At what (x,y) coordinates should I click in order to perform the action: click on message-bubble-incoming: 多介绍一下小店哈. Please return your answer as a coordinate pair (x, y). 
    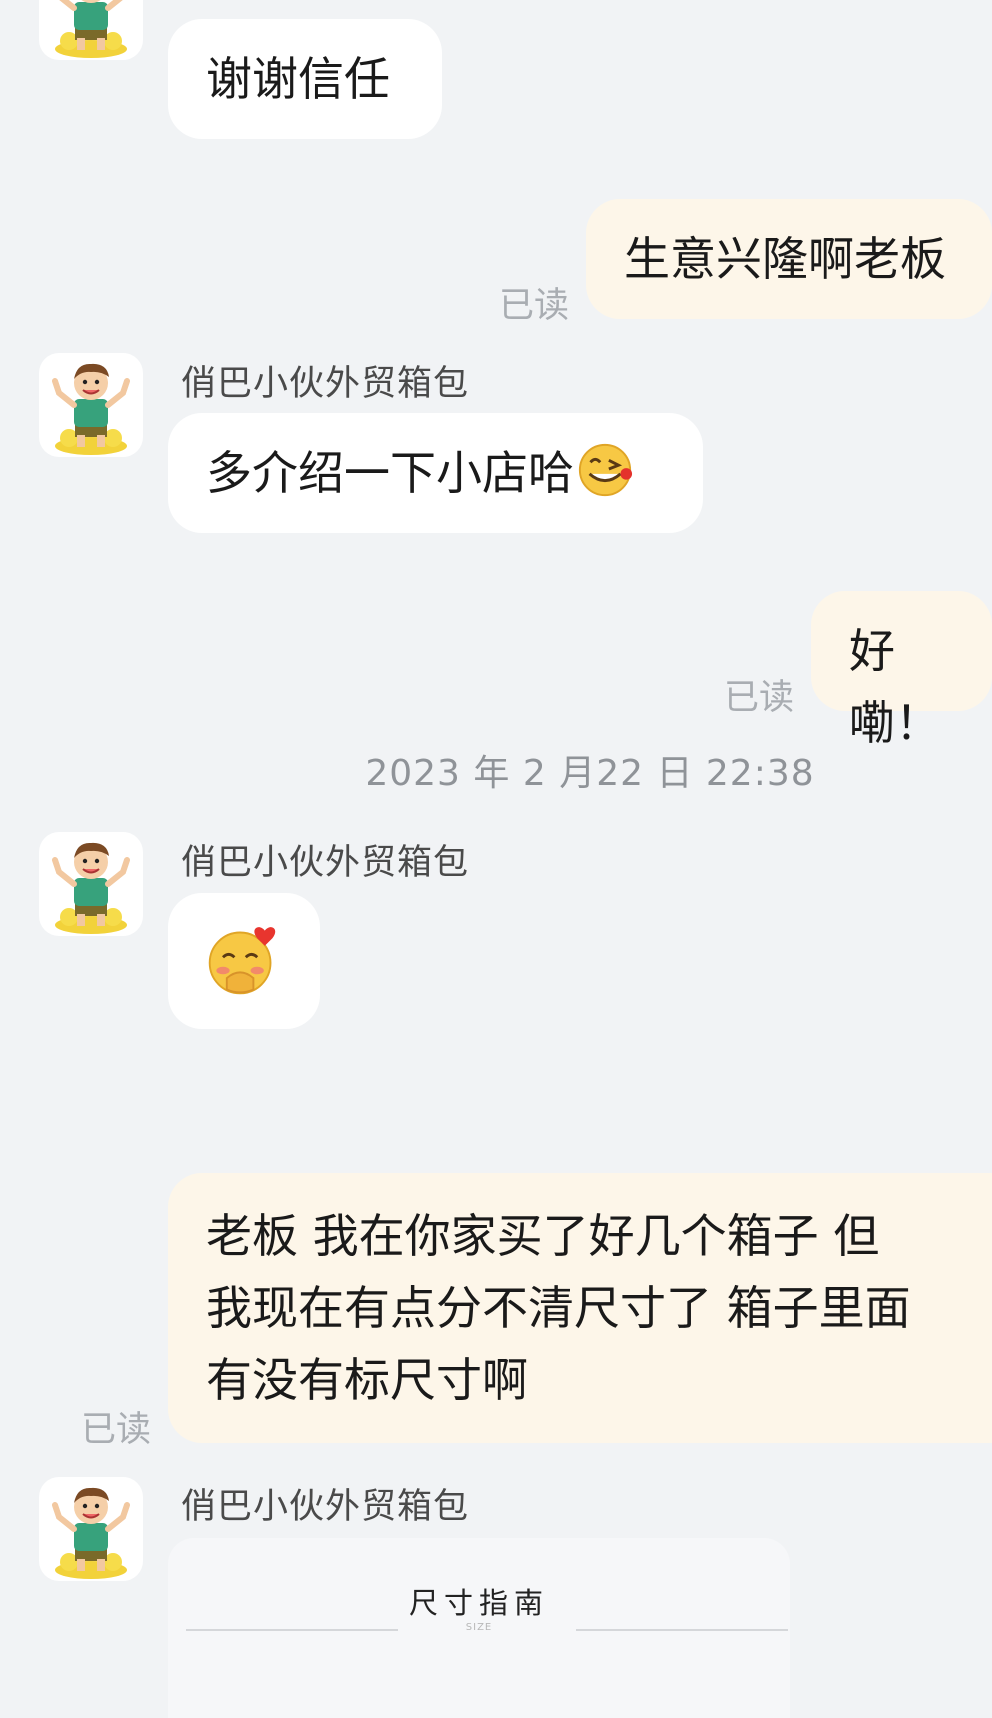
    Looking at the image, I should click on (435, 473).